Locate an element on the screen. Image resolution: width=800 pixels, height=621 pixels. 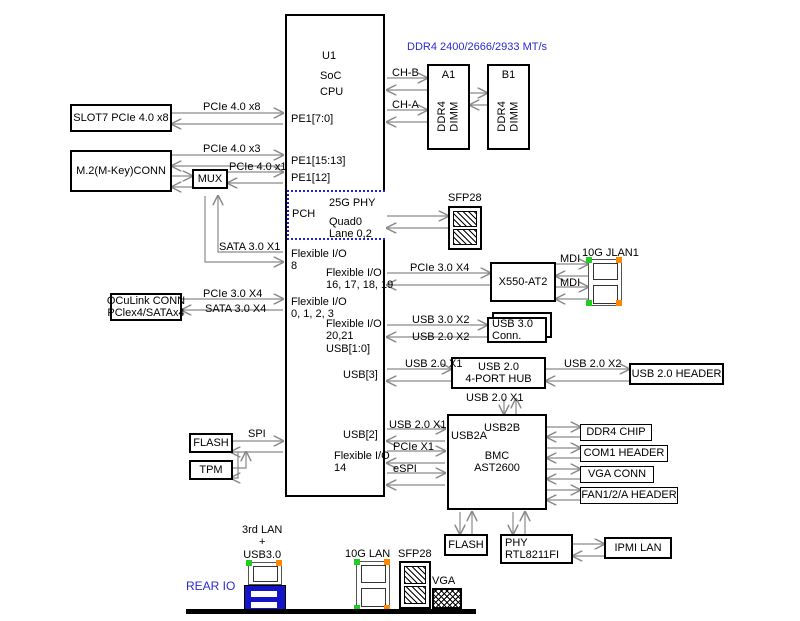
link-usb20x1-c: USB 2.0 X1 is located at coordinates (418, 425).